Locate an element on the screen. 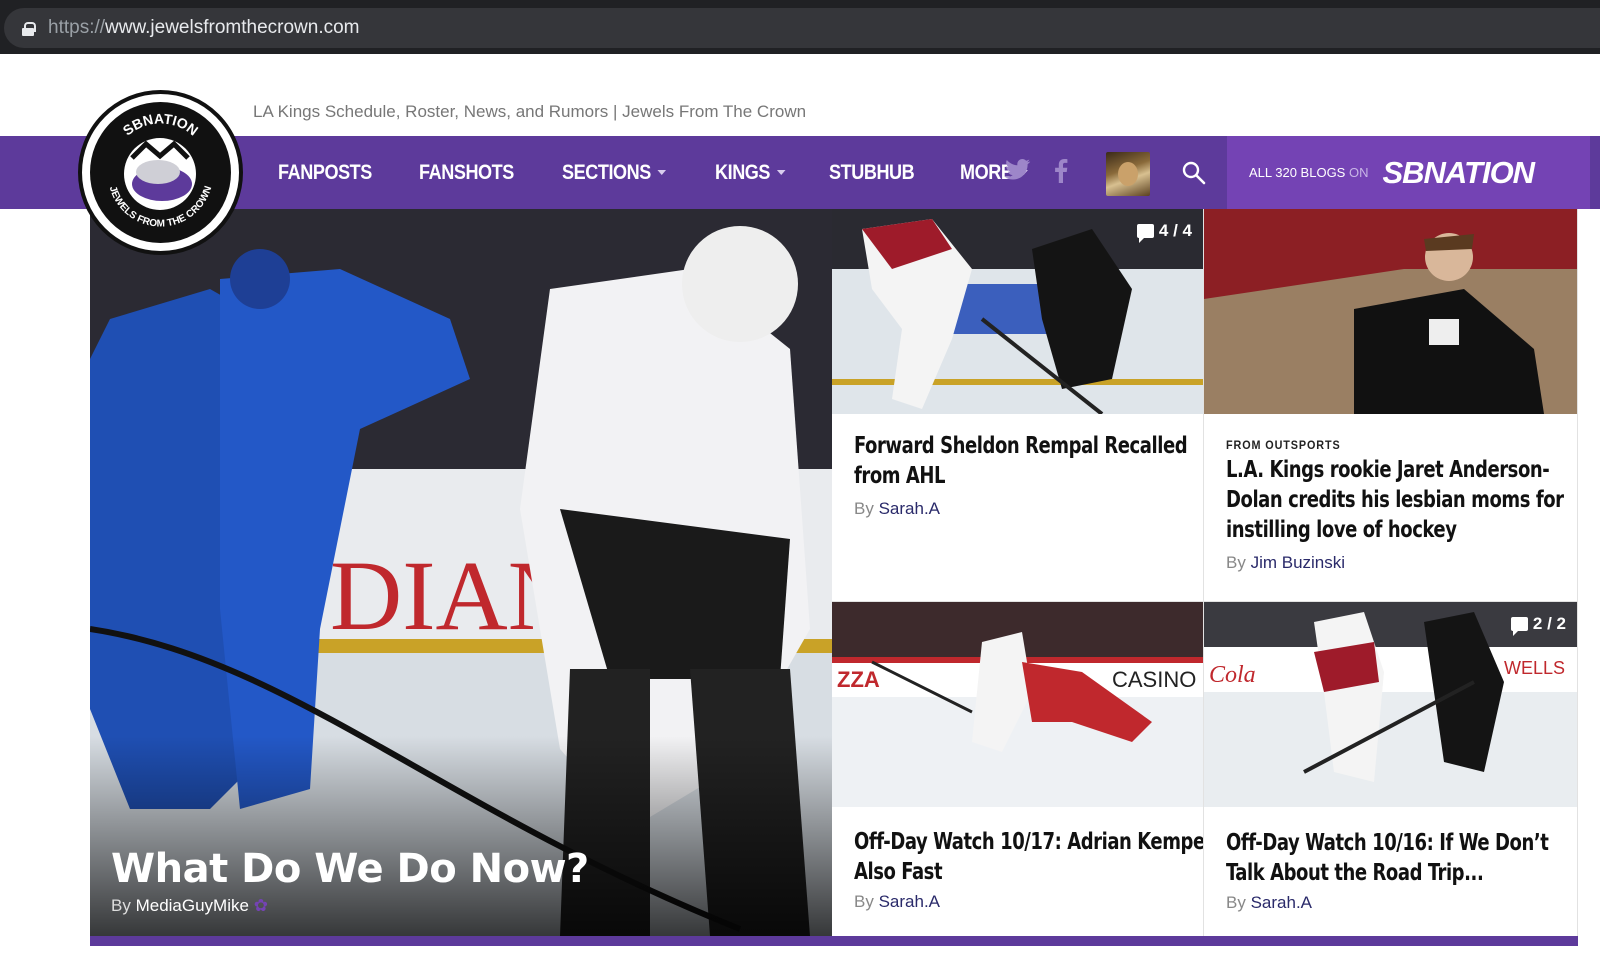 The image size is (1600, 965). url-text: https://www.jewelsfromthecrown.com is located at coordinates (204, 28).